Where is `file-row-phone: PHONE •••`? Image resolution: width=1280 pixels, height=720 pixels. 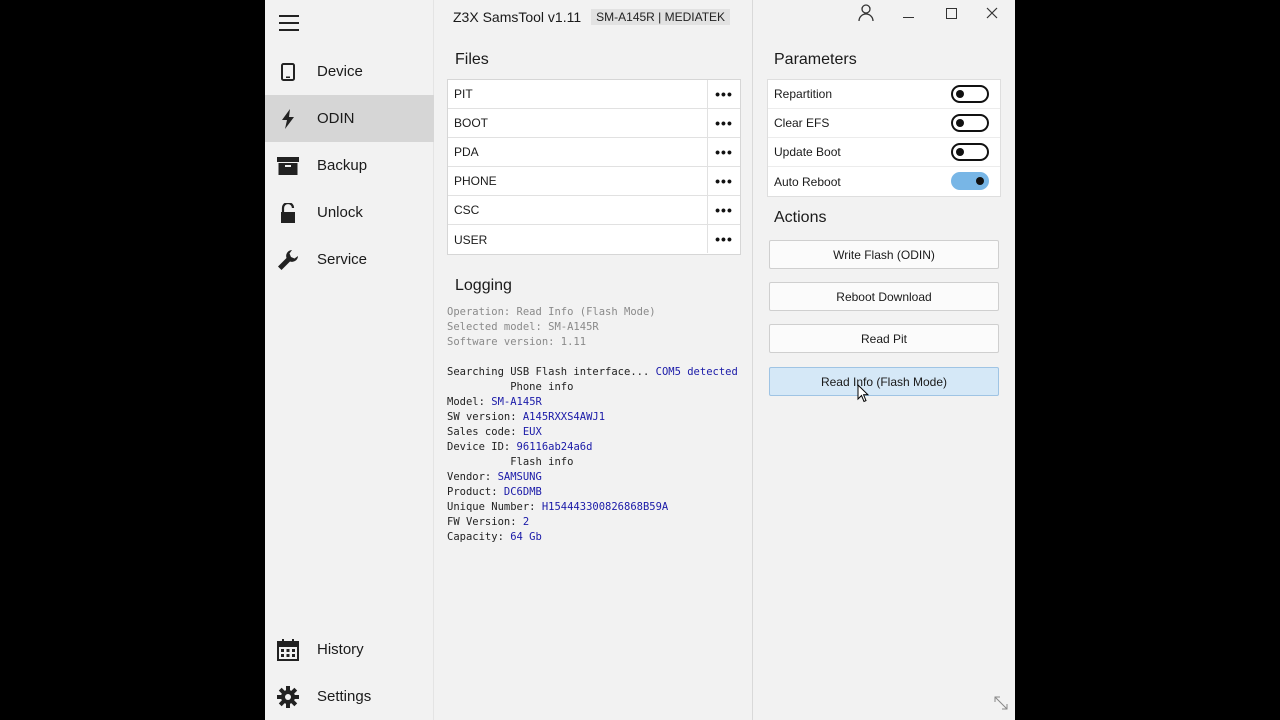 file-row-phone: PHONE ••• is located at coordinates (594, 181).